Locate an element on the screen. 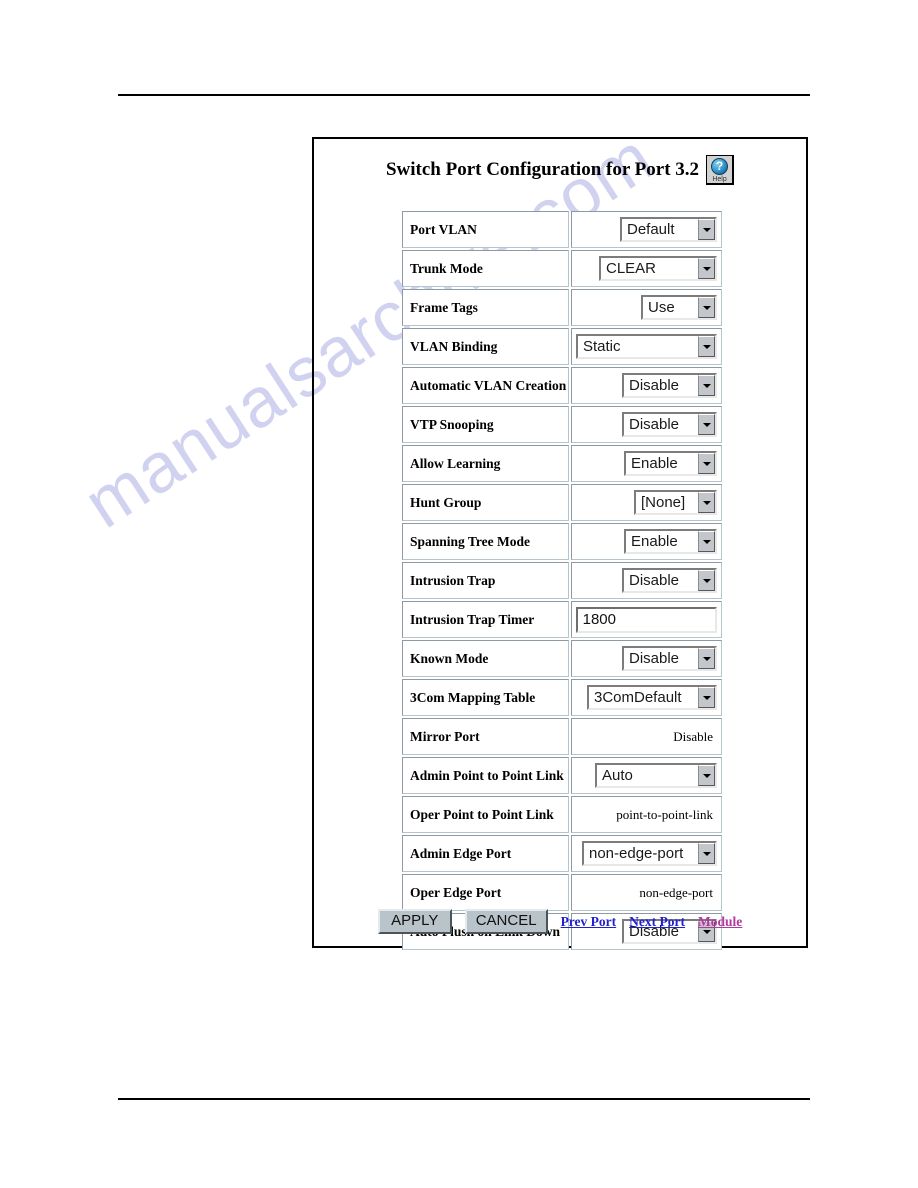  dropdown-select: Use is located at coordinates (679, 307).